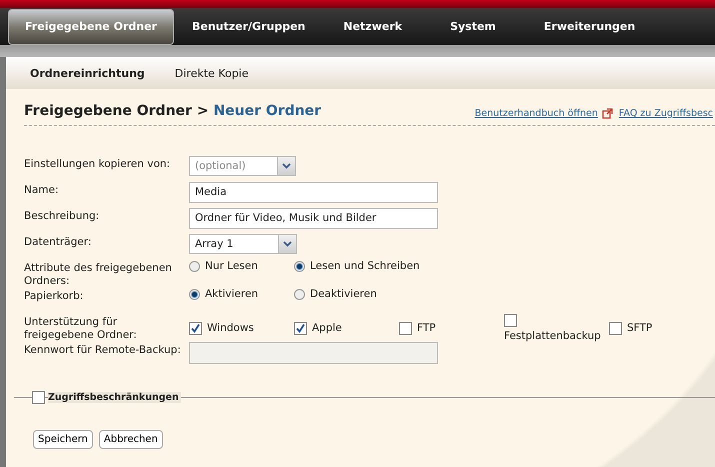 The image size is (715, 467). What do you see at coordinates (249, 26) in the screenshot?
I see `nav-tab: Benutzer/Gruppen` at bounding box center [249, 26].